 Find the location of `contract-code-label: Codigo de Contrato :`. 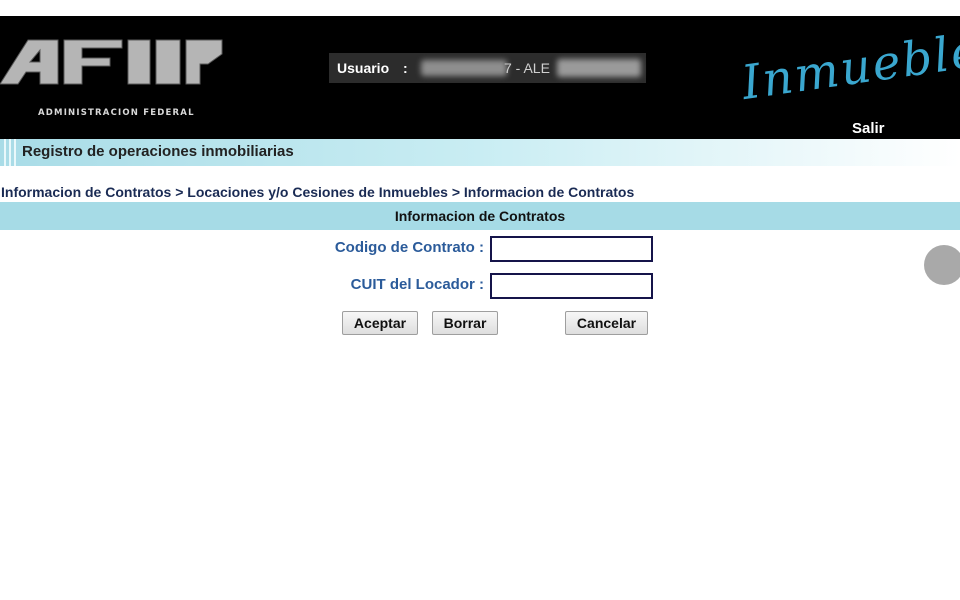

contract-code-label: Codigo de Contrato : is located at coordinates (409, 247).